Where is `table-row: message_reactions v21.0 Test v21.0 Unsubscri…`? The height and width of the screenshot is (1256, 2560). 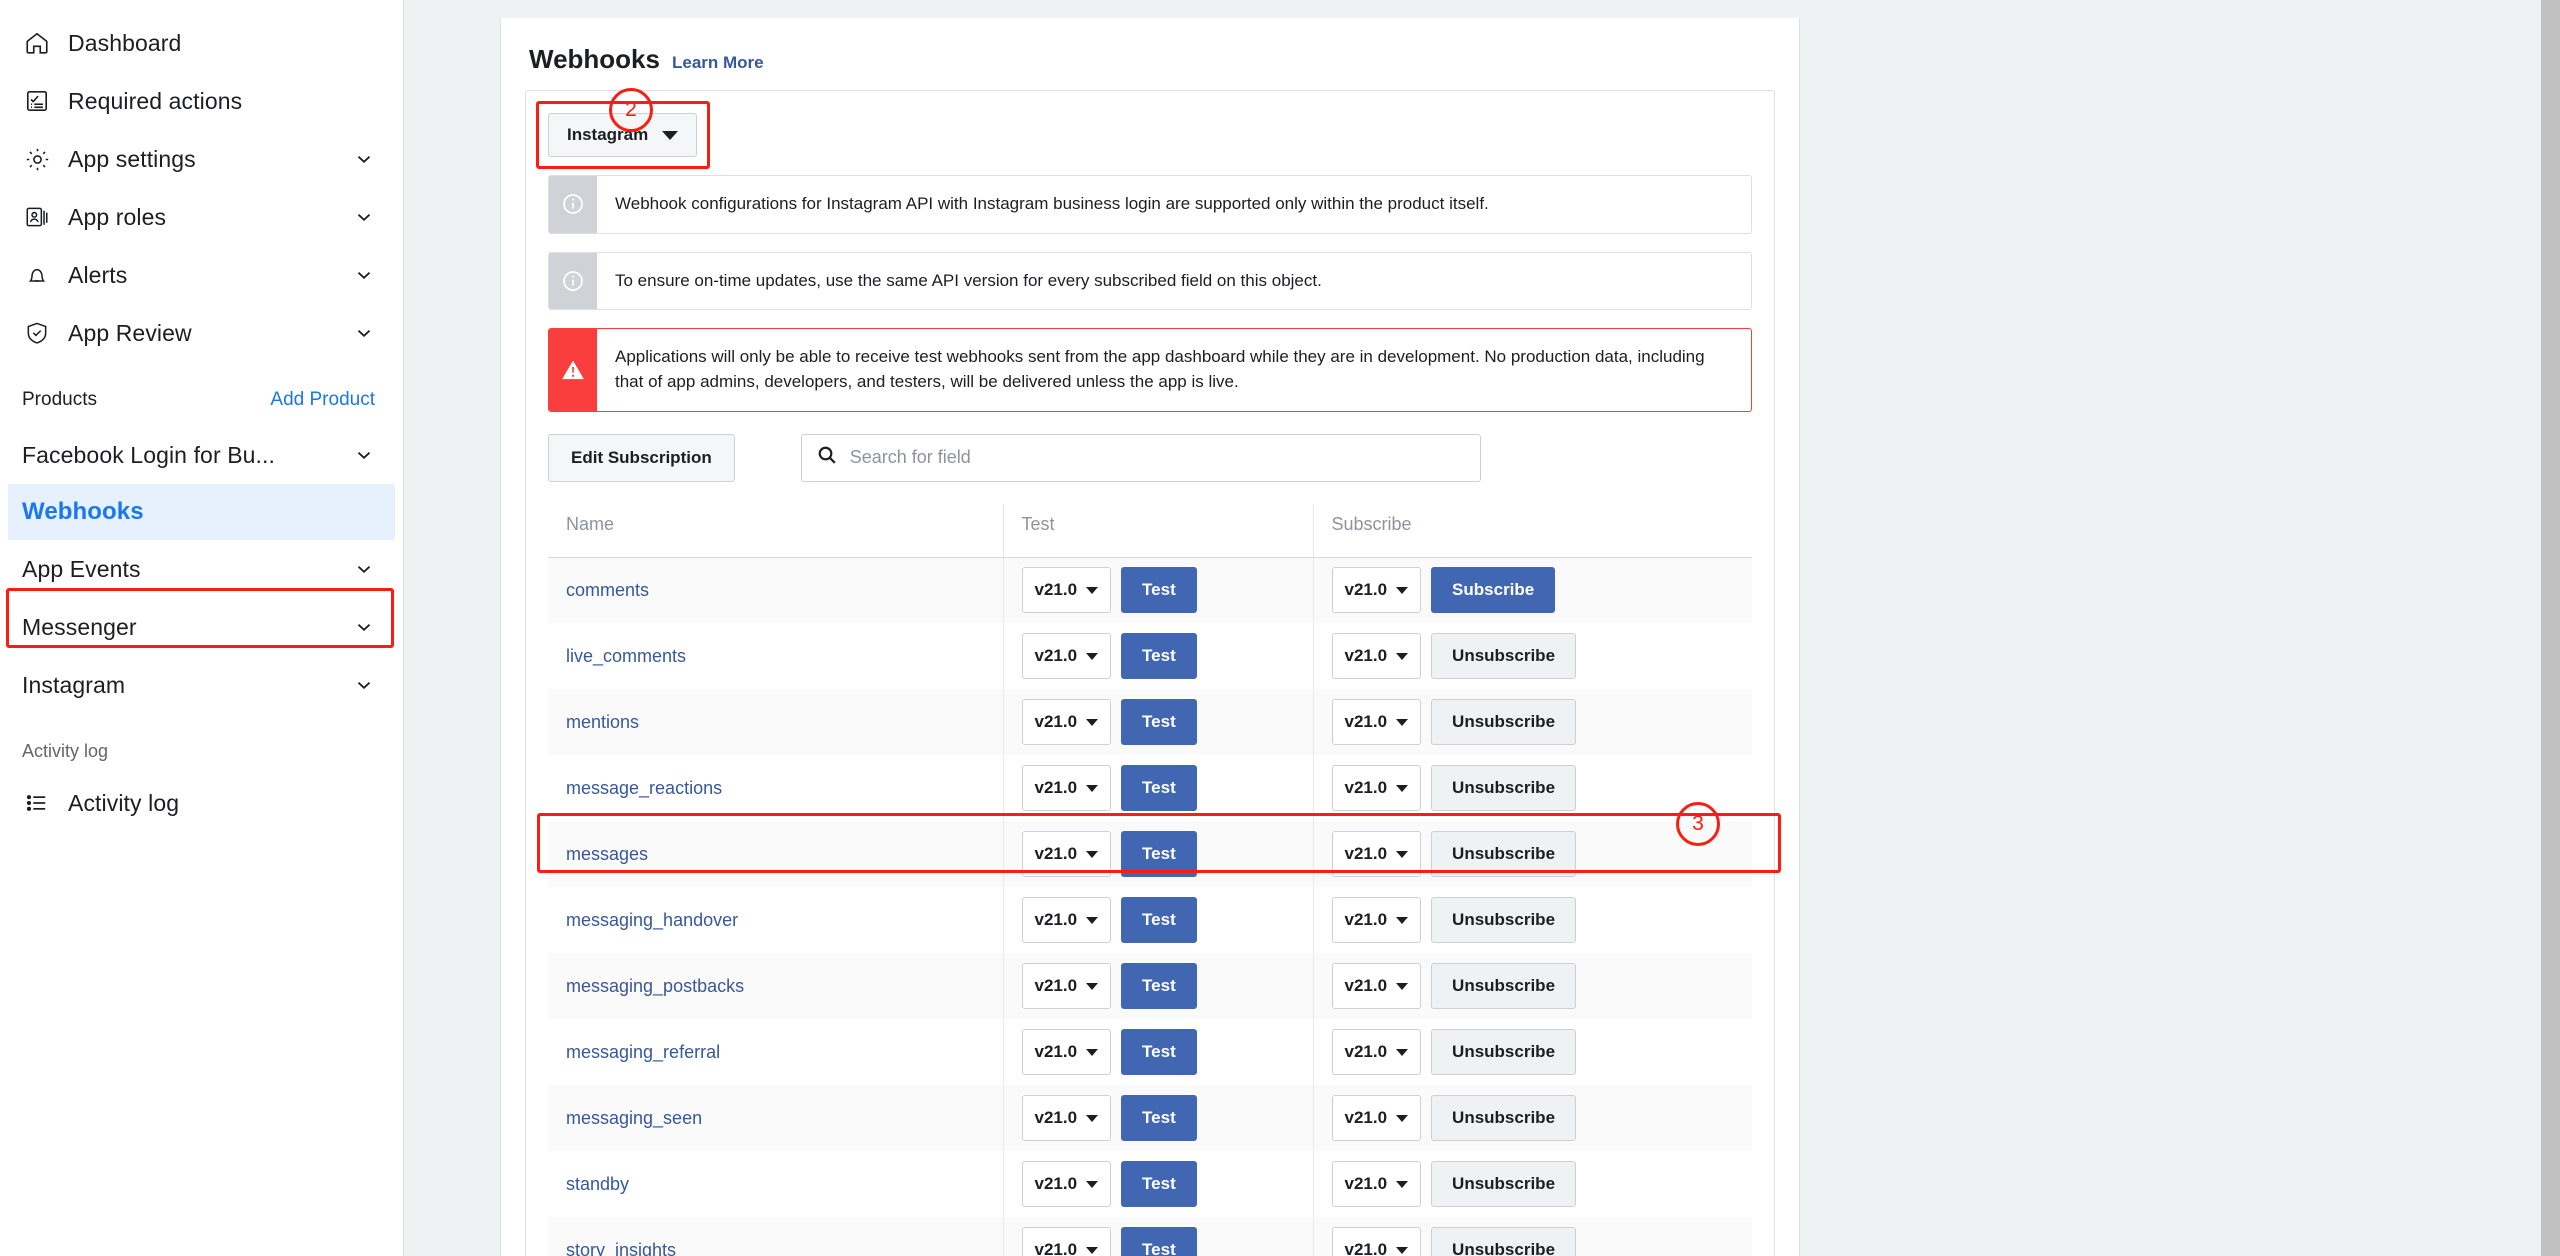 table-row: message_reactions v21.0 Test v21.0 Unsubscri… is located at coordinates (1150, 788).